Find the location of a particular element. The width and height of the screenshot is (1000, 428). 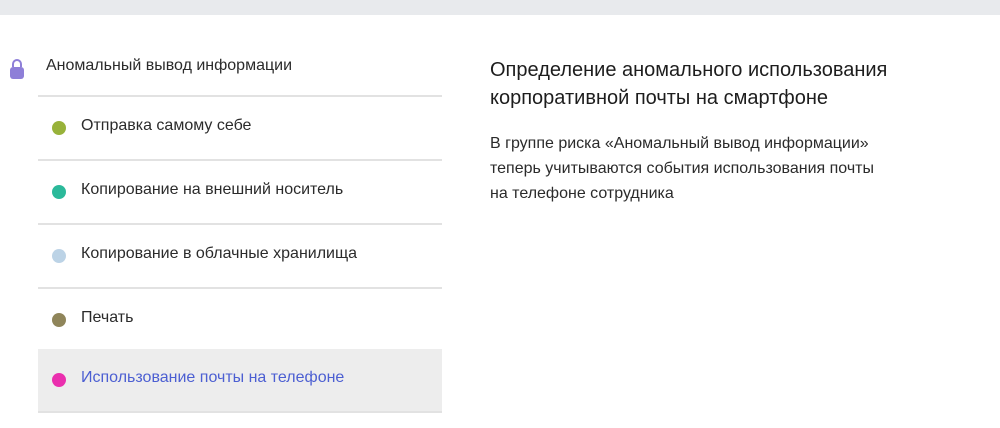

list-item-label: Использование почты на телефоне is located at coordinates (213, 377).